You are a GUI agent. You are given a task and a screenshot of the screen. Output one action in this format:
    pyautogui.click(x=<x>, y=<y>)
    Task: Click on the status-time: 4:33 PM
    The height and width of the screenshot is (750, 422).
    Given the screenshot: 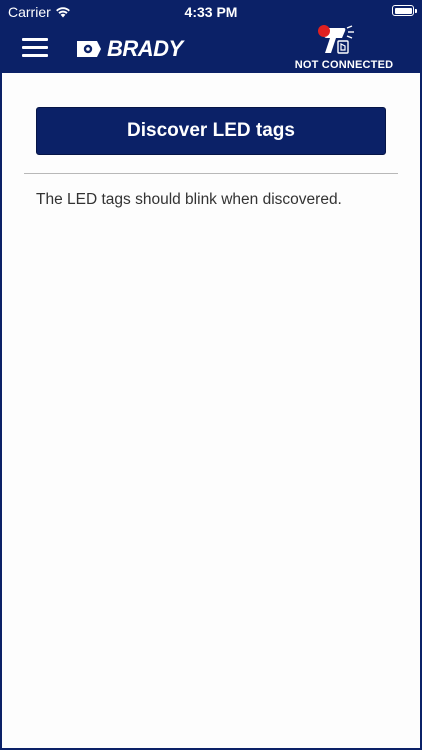 What is the action you would take?
    pyautogui.click(x=211, y=12)
    